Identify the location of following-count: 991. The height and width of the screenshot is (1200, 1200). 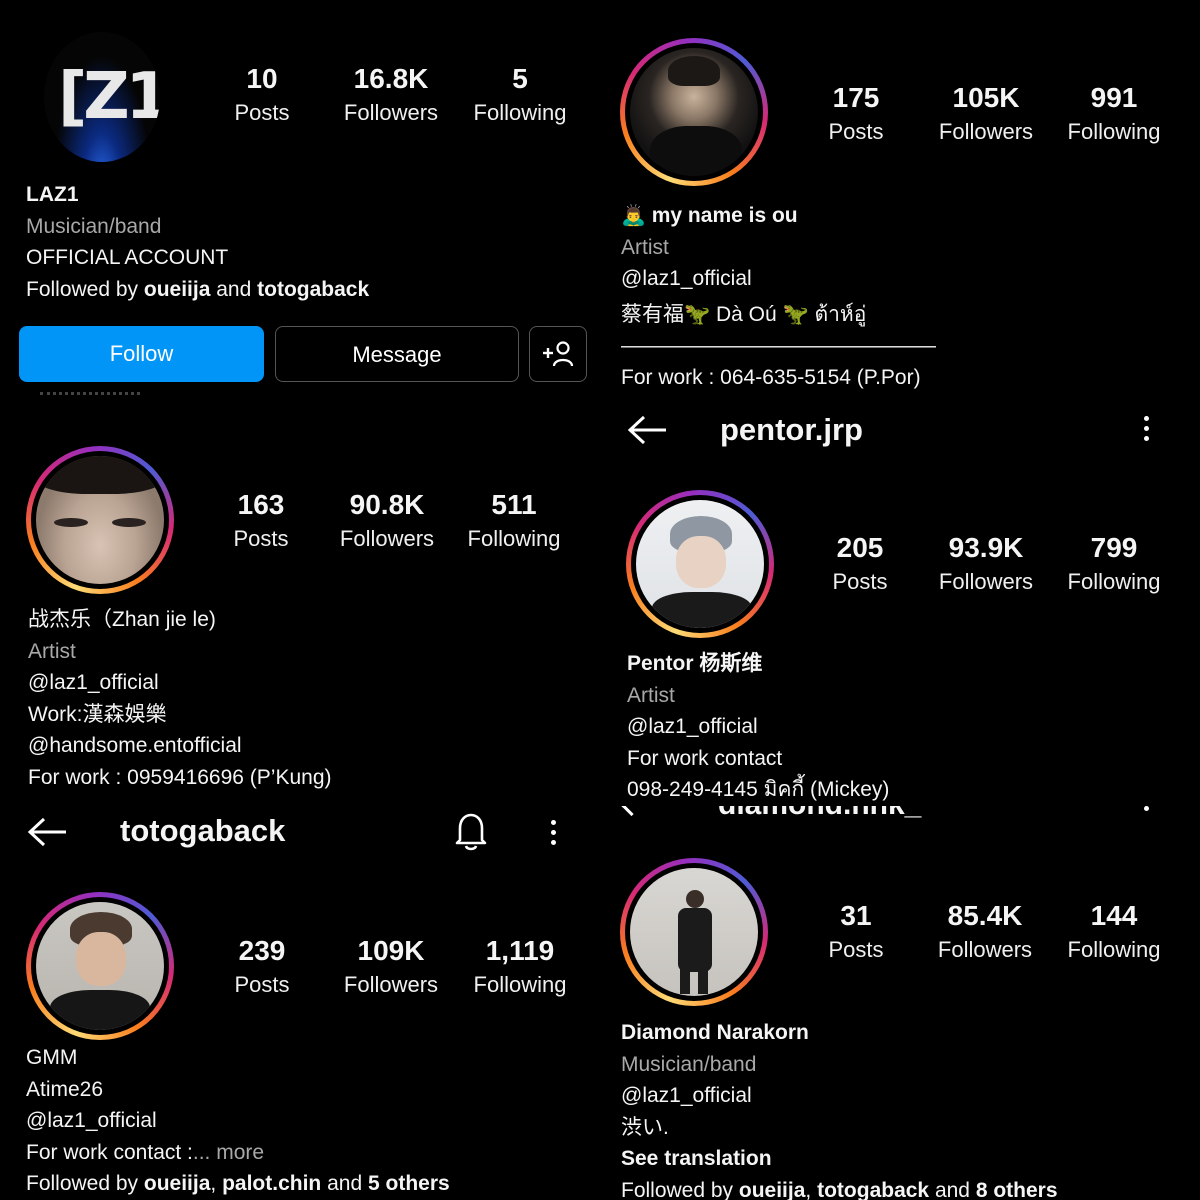
(1114, 97).